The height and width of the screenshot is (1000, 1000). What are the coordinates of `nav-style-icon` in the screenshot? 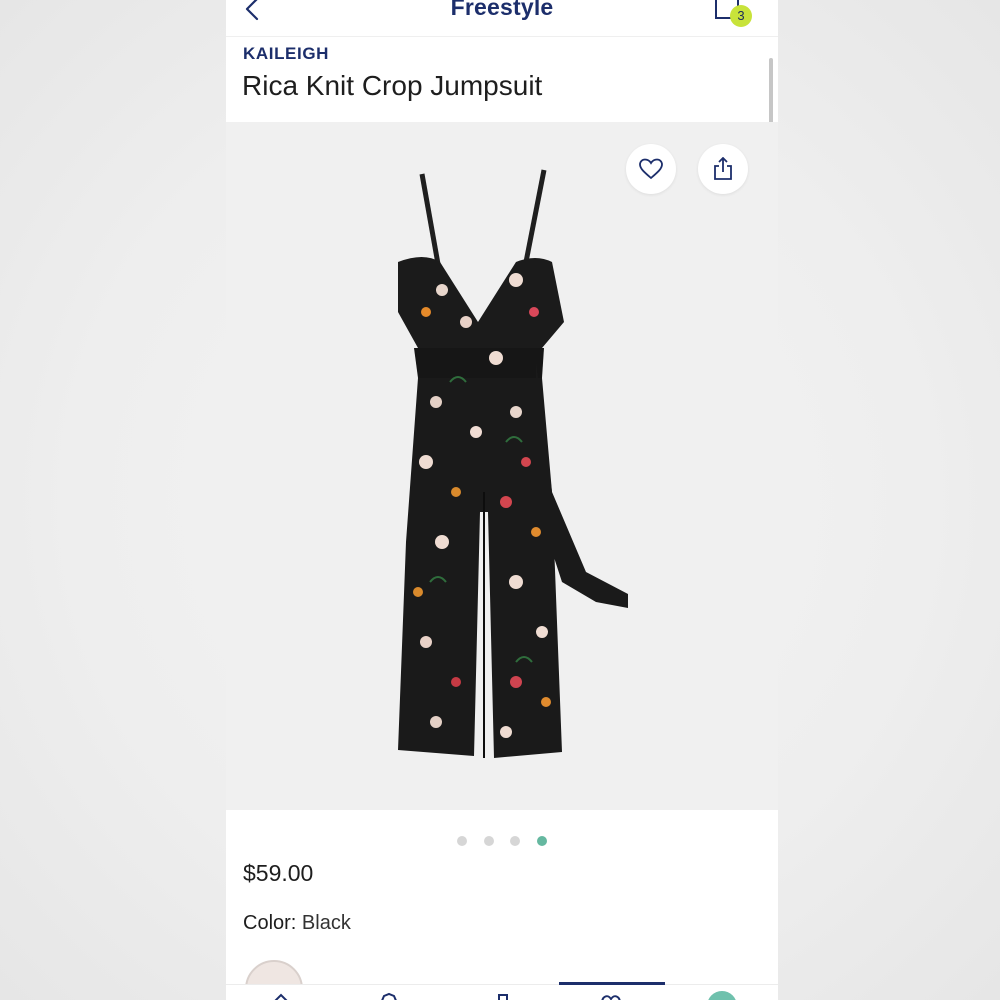 It's located at (389, 995).